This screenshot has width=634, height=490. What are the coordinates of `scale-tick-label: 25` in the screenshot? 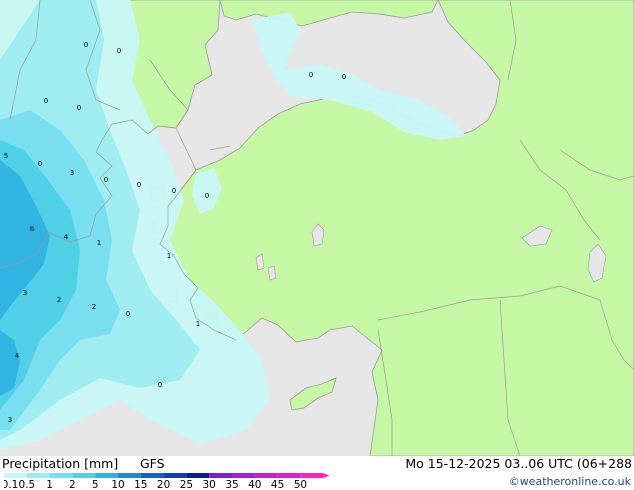 It's located at (186, 484).